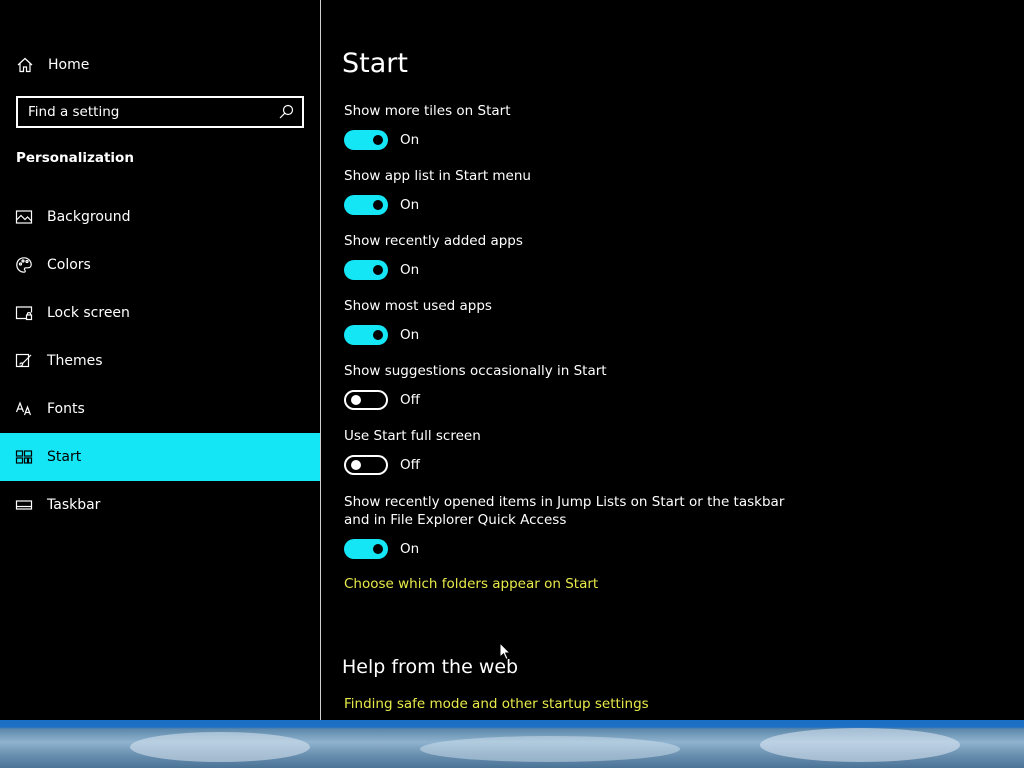 This screenshot has width=1024, height=768. Describe the element at coordinates (89, 217) in the screenshot. I see `sidebar-item-label: Background` at that location.